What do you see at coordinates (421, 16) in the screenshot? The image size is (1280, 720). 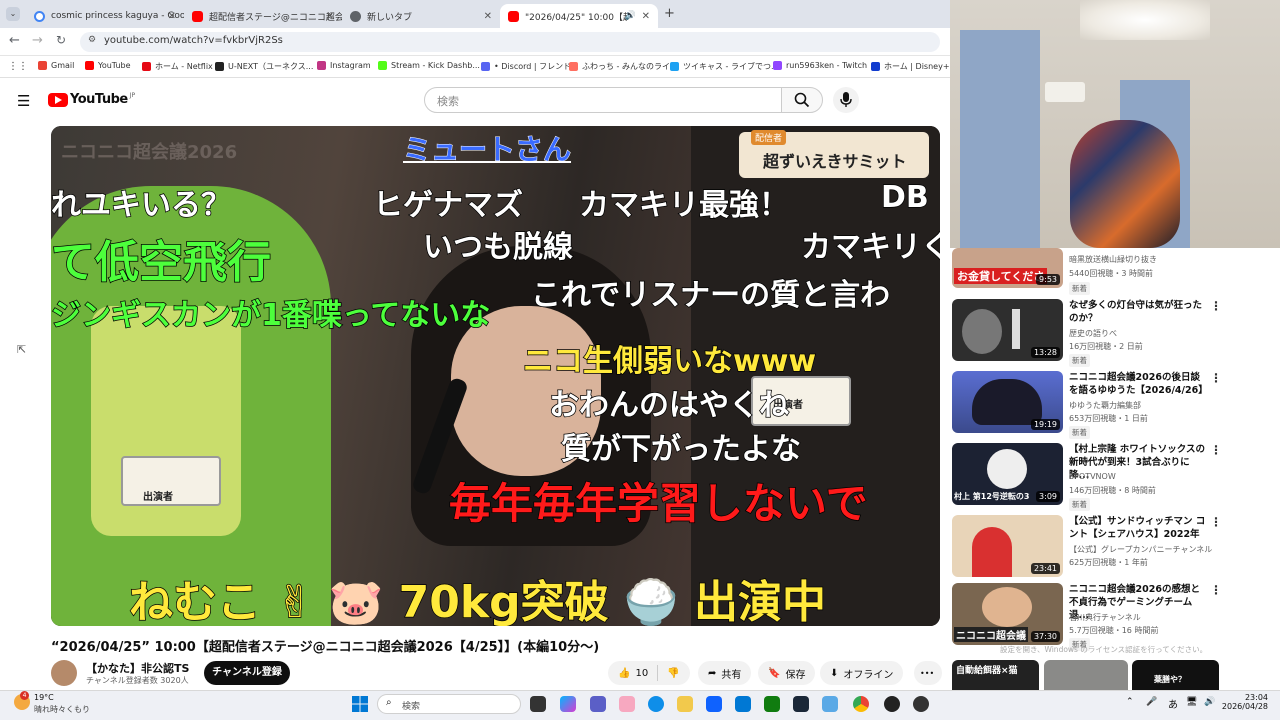 I see `tab-new-tab: 新しいタブ ✕` at bounding box center [421, 16].